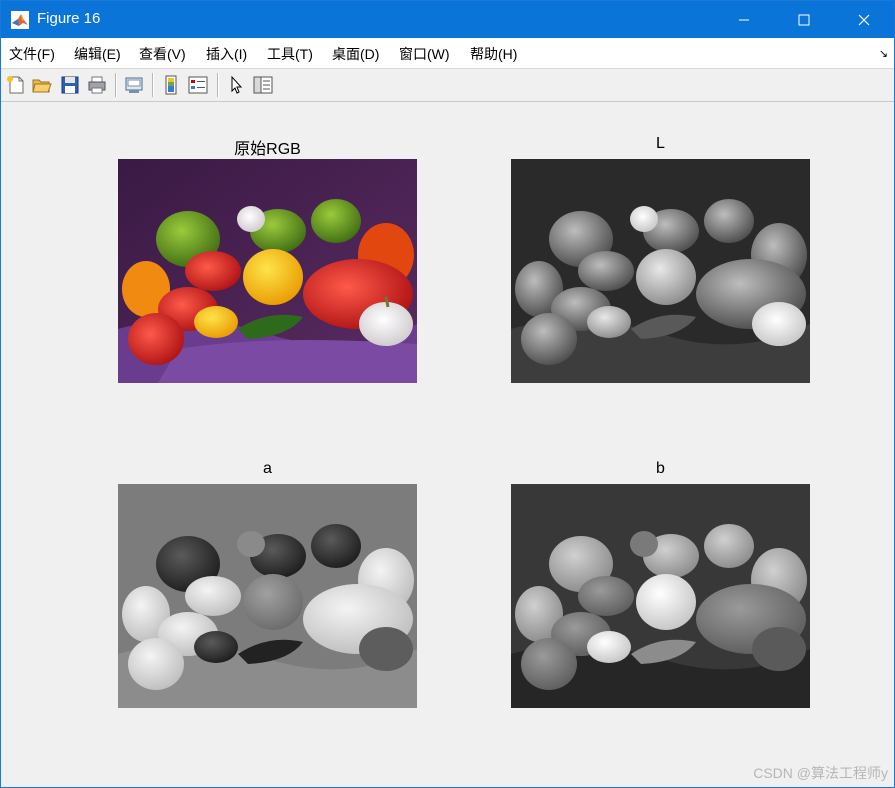 Image resolution: width=895 pixels, height=788 pixels. What do you see at coordinates (290, 54) in the screenshot?
I see `menu-tools: 工具(T)` at bounding box center [290, 54].